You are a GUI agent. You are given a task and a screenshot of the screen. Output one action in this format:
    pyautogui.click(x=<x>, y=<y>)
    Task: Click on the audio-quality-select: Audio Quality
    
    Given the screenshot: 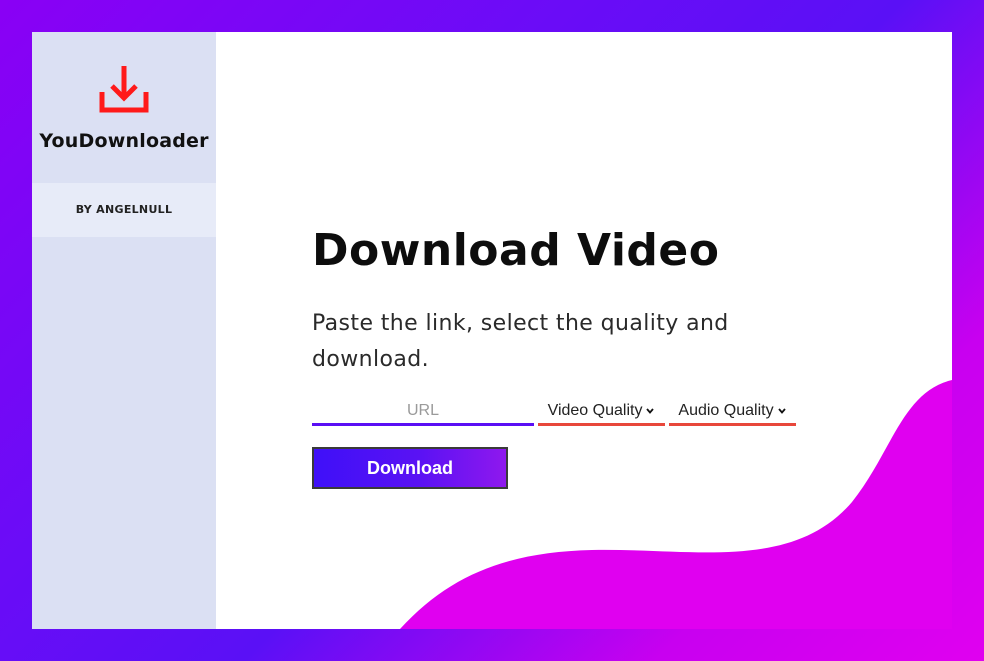 What is the action you would take?
    pyautogui.click(x=732, y=412)
    